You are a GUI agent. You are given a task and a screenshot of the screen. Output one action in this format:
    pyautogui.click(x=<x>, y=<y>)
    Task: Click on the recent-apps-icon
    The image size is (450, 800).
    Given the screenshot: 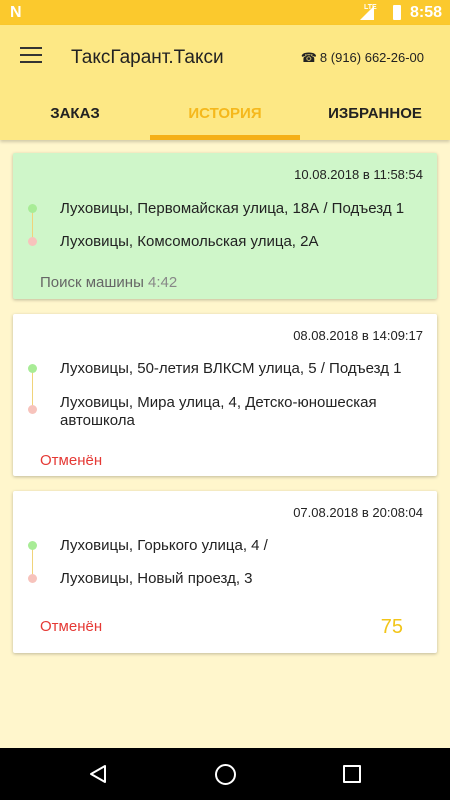 What is the action you would take?
    pyautogui.click(x=352, y=774)
    